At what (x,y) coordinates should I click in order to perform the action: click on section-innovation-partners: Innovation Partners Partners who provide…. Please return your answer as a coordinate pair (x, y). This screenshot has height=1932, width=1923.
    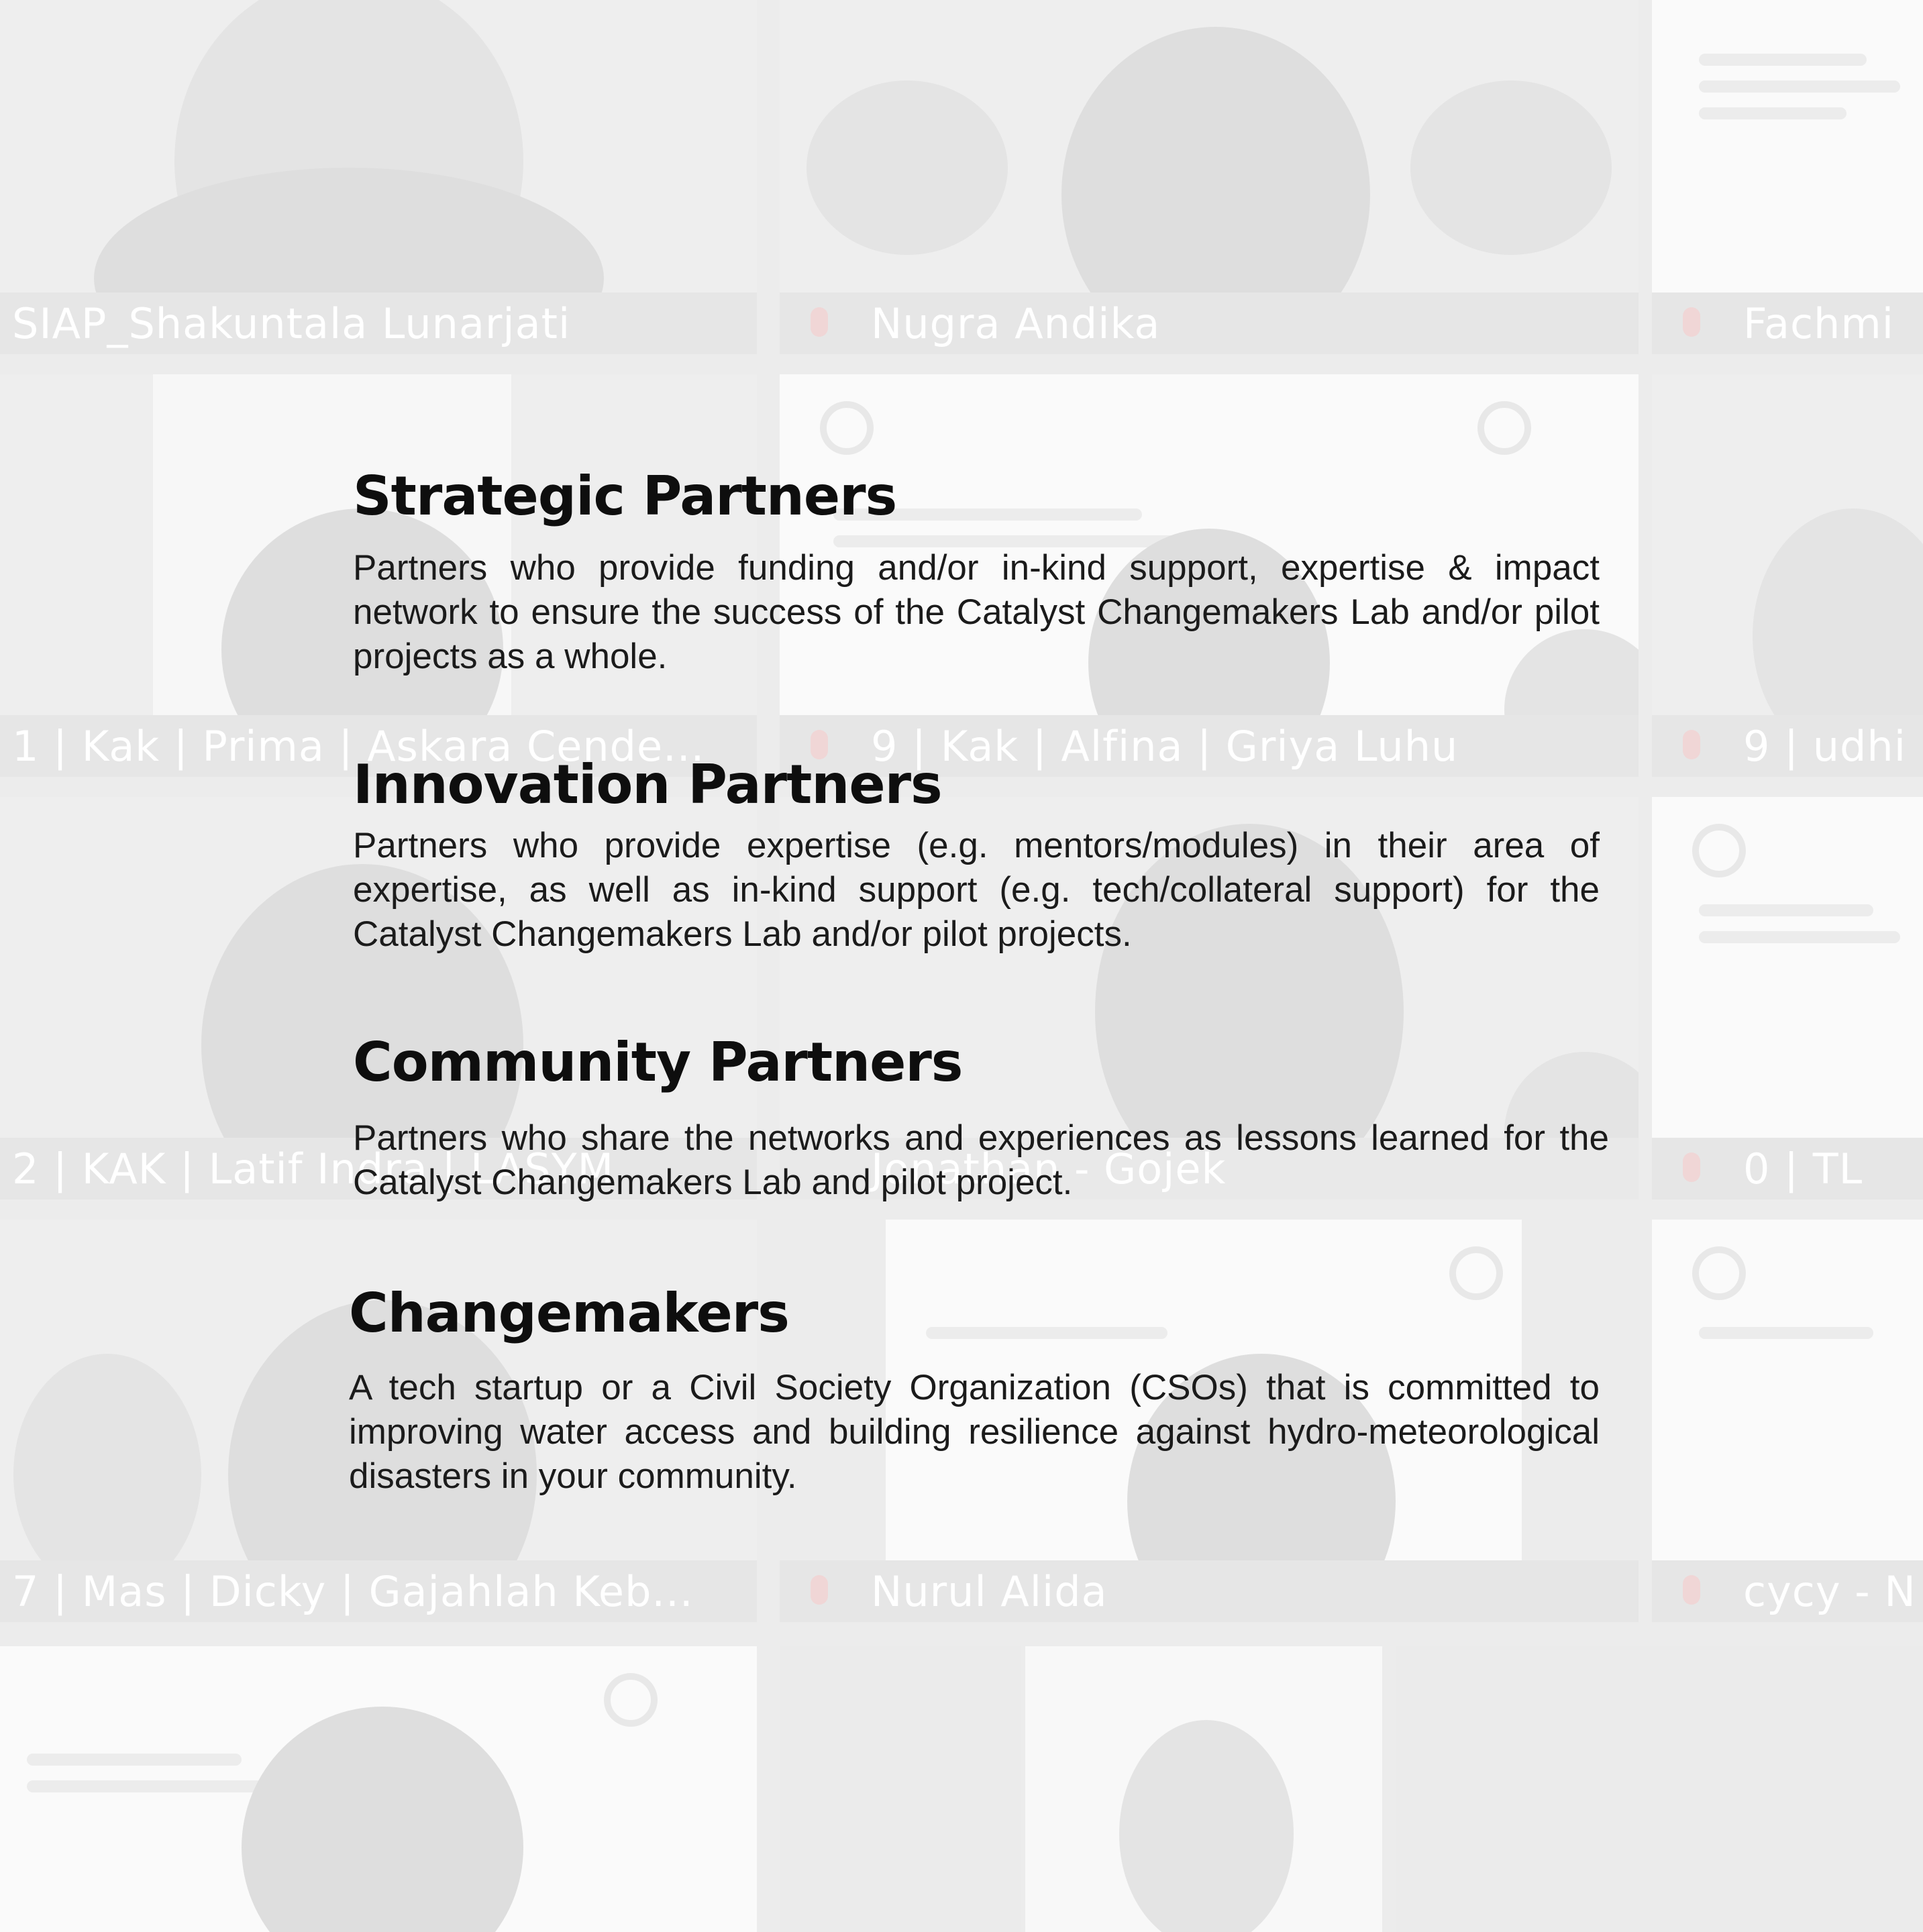
    Looking at the image, I should click on (977, 855).